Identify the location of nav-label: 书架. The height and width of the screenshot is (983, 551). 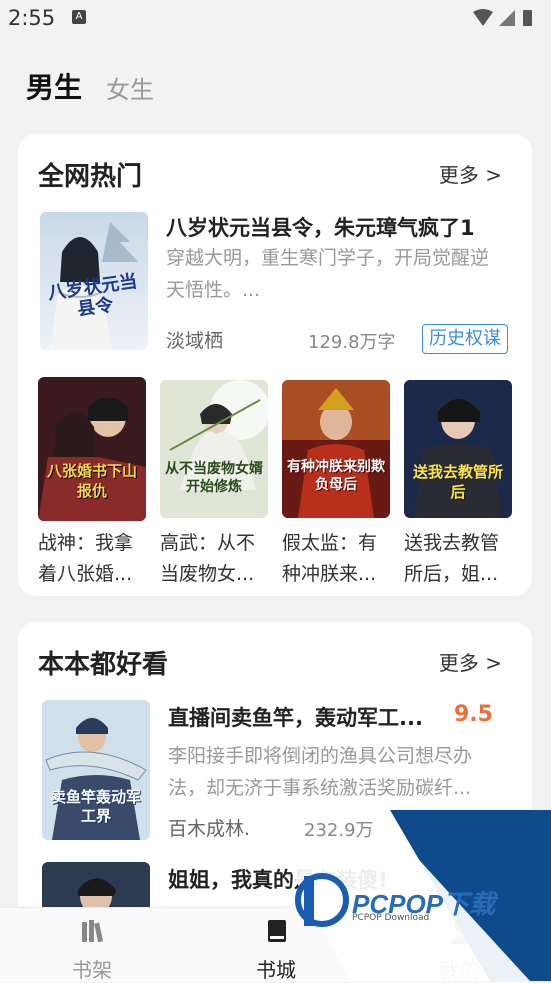
(92, 970).